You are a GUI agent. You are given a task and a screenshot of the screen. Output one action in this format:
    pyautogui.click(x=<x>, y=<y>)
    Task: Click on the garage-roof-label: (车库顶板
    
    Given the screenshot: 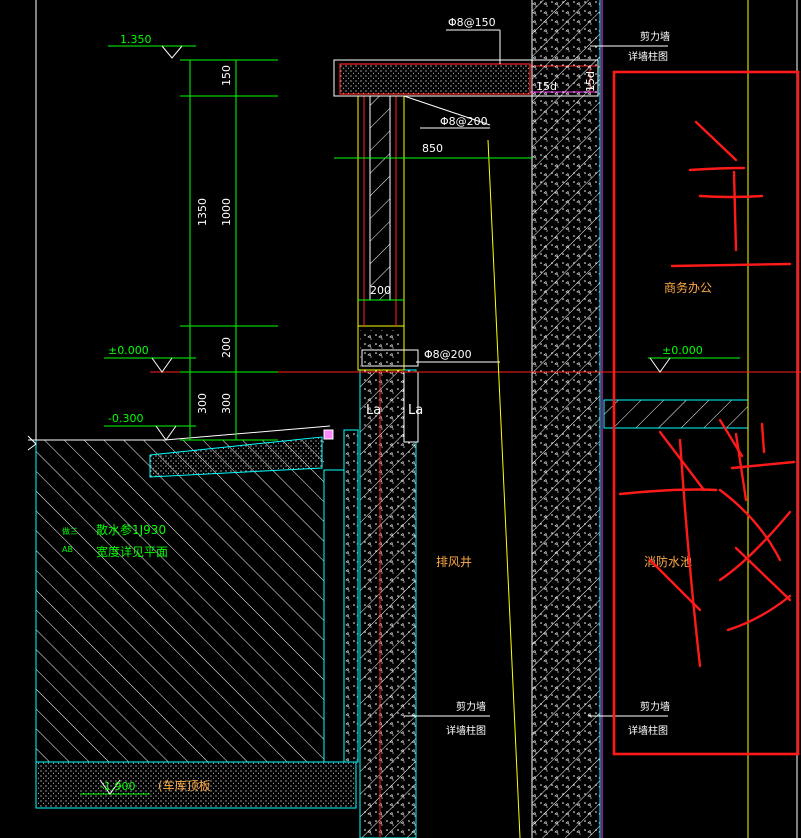 What is the action you would take?
    pyautogui.click(x=184, y=785)
    